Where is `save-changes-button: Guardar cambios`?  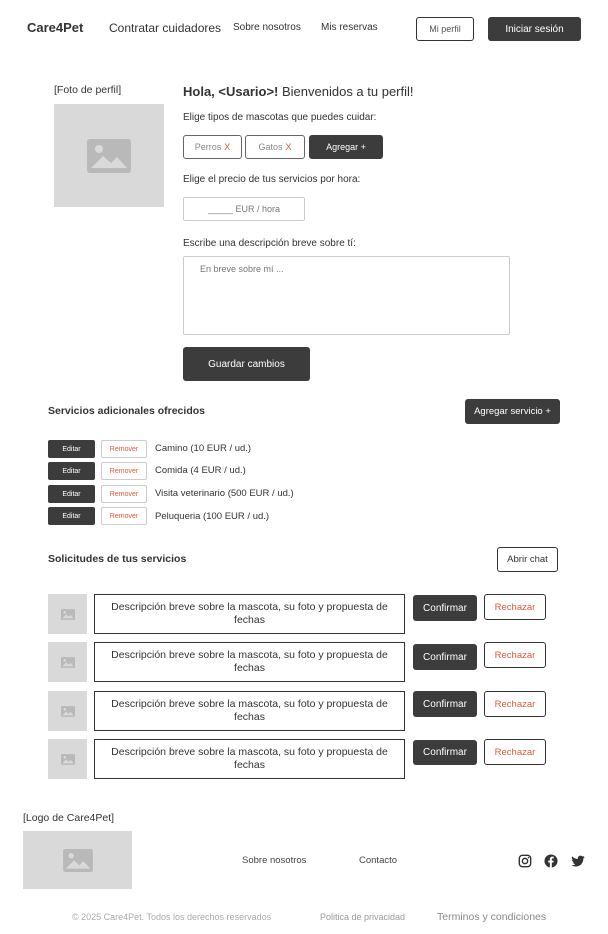
save-changes-button: Guardar cambios is located at coordinates (246, 364).